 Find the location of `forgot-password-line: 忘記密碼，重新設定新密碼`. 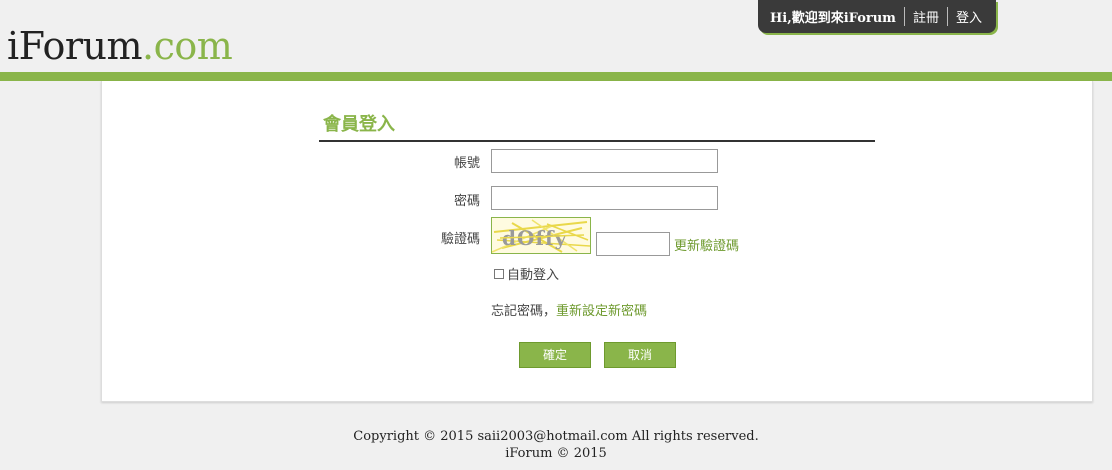

forgot-password-line: 忘記密碼，重新設定新密碼 is located at coordinates (569, 309).